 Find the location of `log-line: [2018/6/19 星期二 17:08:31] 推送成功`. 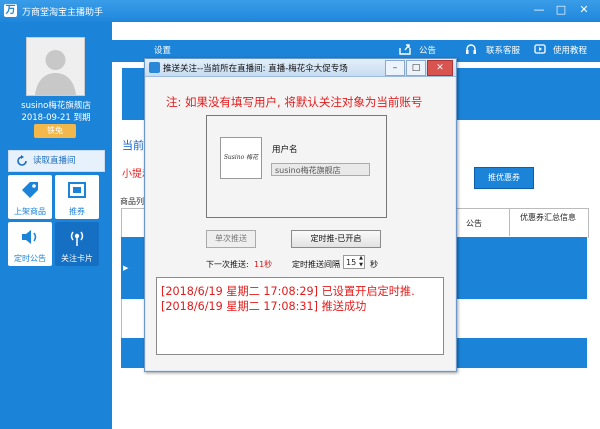

log-line: [2018/6/19 星期二 17:08:31] 推送成功 is located at coordinates (264, 306).